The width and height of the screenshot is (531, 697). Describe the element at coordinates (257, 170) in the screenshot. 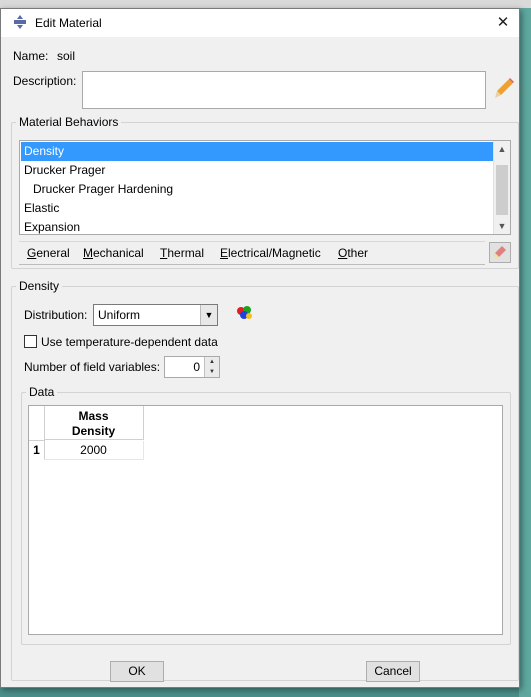

I see `behavior-item-drucker-prager: Drucker Prager` at that location.